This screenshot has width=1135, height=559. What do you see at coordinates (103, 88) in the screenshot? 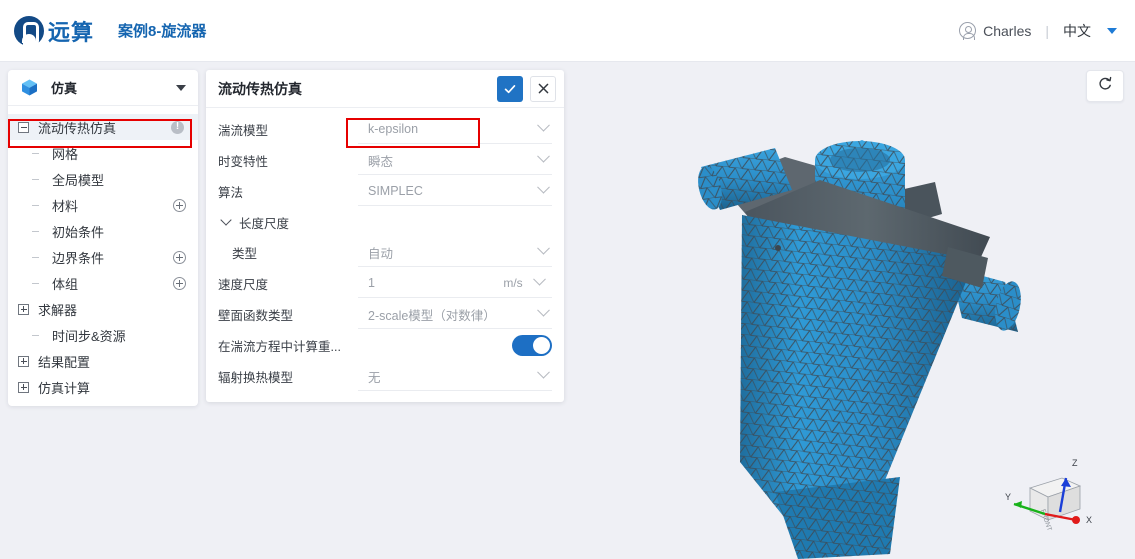
I see `sidebar-header: 仿真` at bounding box center [103, 88].